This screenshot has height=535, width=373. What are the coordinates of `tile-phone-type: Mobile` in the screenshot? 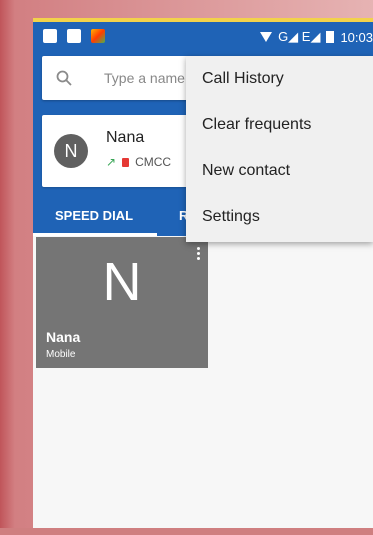 It's located at (61, 354).